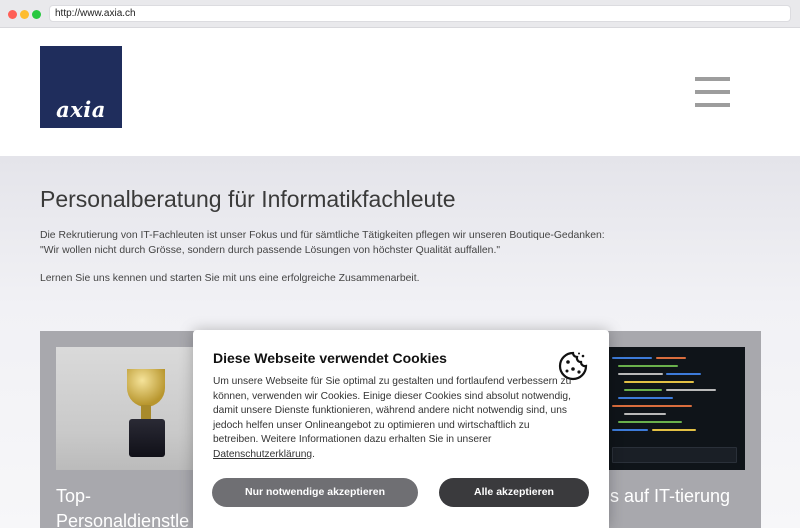  I want to click on card-title-right: s auf IT-tierung, so click(680, 496).